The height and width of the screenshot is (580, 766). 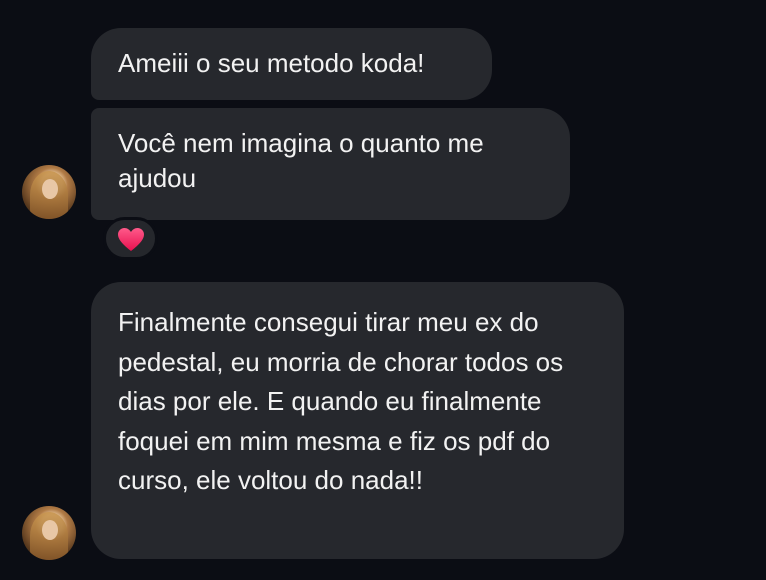 I want to click on reaction-badge, so click(x=130, y=238).